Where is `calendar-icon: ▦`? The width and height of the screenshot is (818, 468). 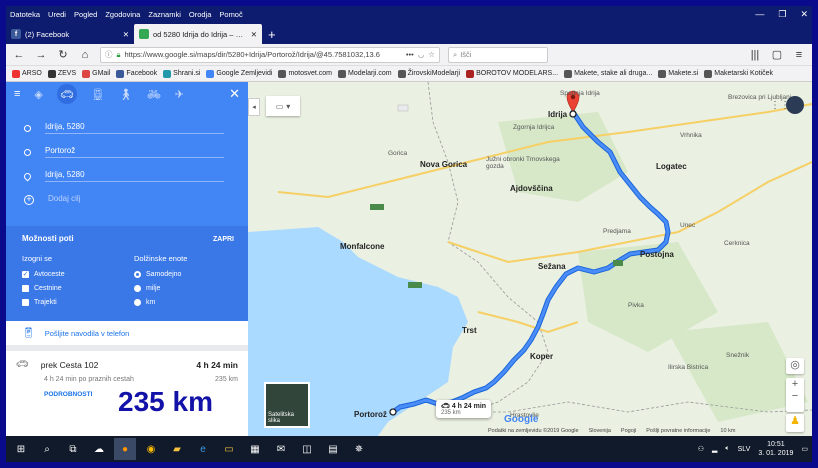
calendar-icon: ▦ is located at coordinates (255, 449).